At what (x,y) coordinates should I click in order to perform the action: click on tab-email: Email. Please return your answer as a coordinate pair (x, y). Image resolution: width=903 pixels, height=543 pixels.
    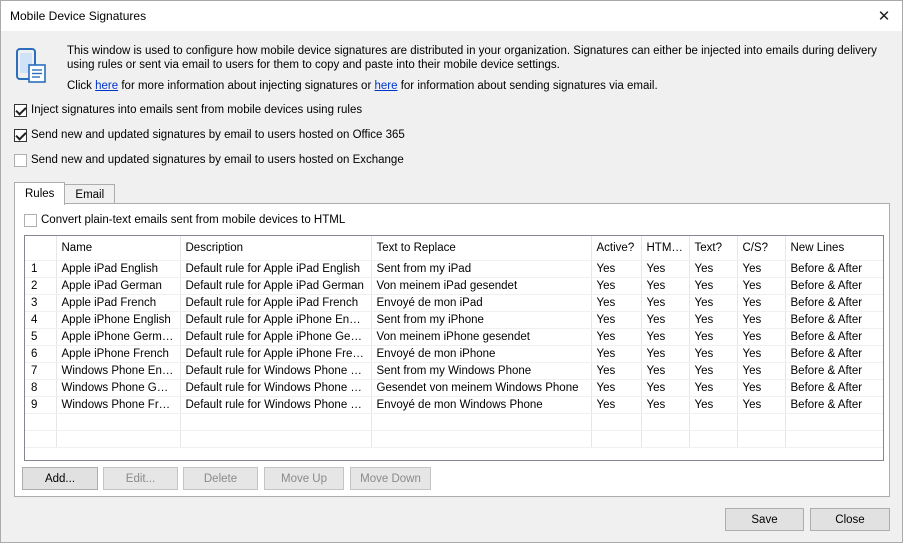
    Looking at the image, I should click on (90, 194).